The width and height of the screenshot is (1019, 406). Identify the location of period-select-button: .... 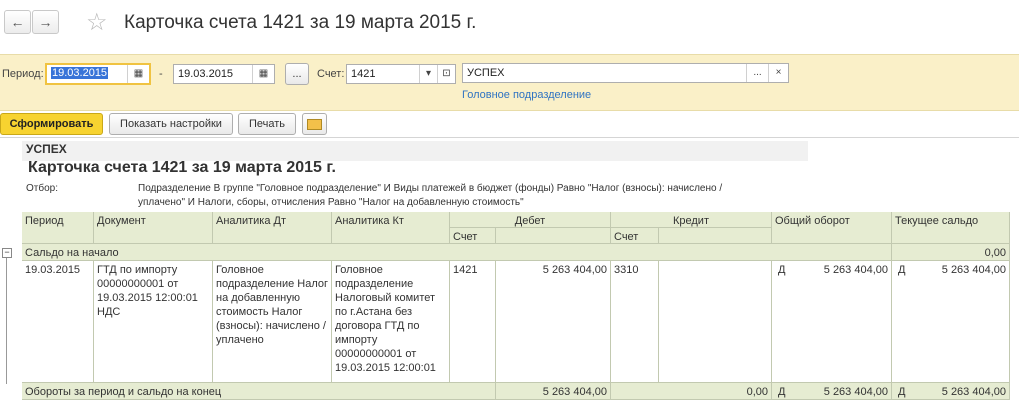
(297, 74).